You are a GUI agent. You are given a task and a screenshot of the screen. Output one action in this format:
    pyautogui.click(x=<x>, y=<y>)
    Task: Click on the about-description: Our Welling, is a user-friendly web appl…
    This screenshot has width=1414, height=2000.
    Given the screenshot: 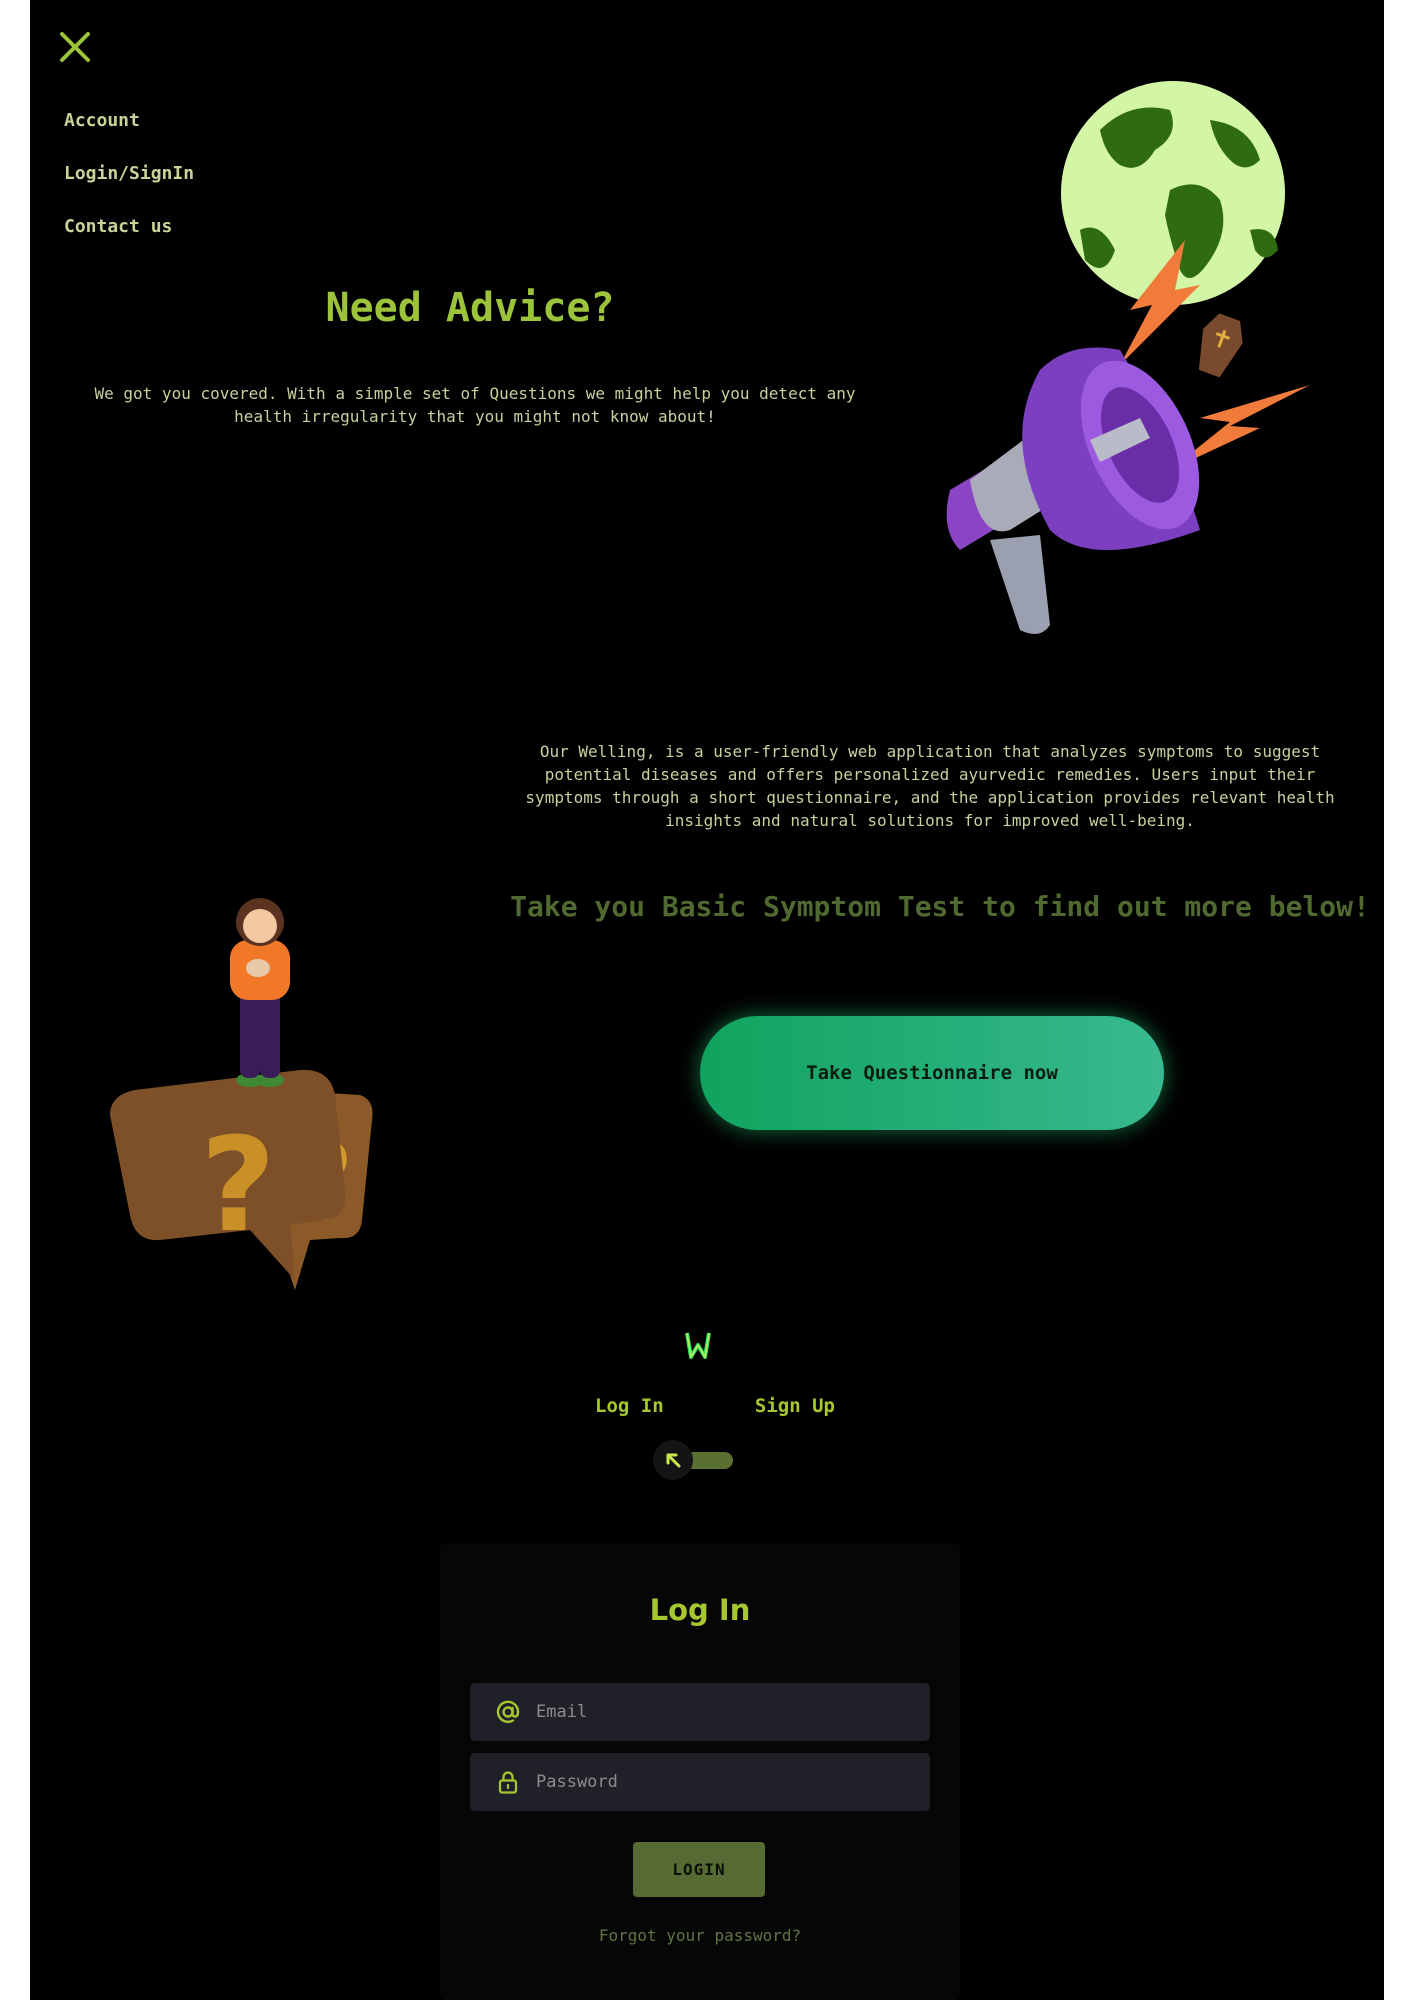 What is the action you would take?
    pyautogui.click(x=930, y=786)
    